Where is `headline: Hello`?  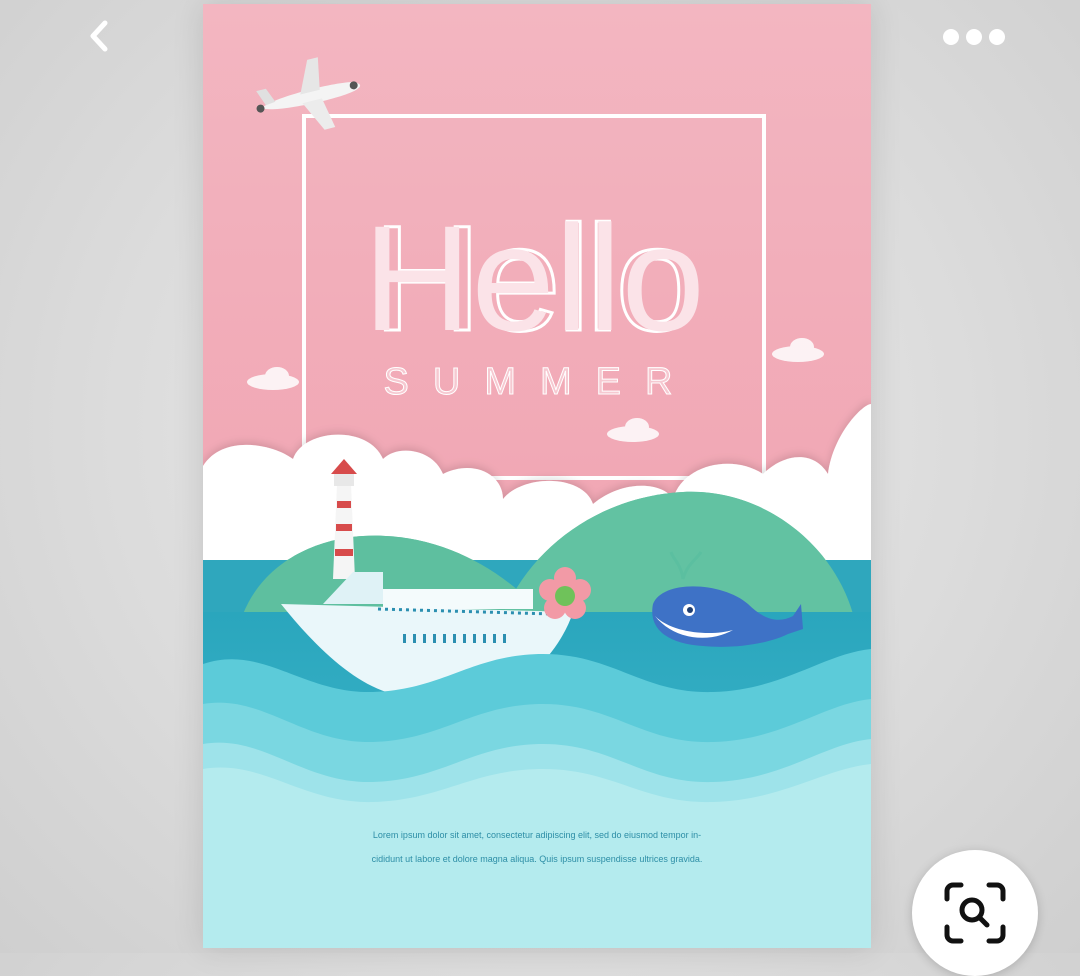 headline: Hello is located at coordinates (534, 278).